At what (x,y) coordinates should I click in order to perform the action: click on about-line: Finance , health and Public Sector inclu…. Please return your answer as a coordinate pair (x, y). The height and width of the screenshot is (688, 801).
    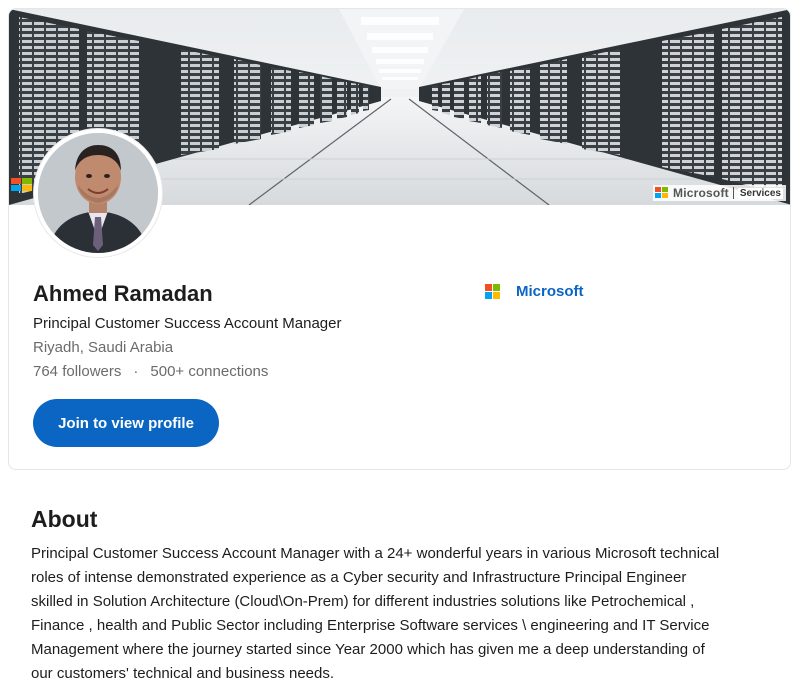
    Looking at the image, I should click on (370, 625).